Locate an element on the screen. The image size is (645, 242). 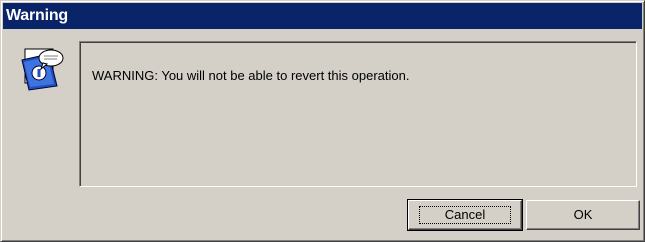
ok-button: OK is located at coordinates (583, 215).